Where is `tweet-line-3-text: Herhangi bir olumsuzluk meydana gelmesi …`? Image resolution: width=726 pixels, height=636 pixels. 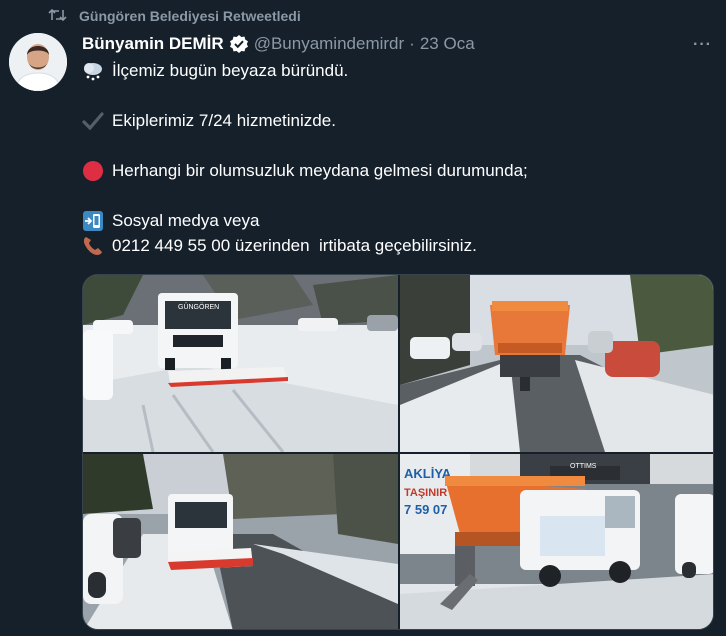 tweet-line-3-text: Herhangi bir olumsuzluk meydana gelmesi … is located at coordinates (320, 170).